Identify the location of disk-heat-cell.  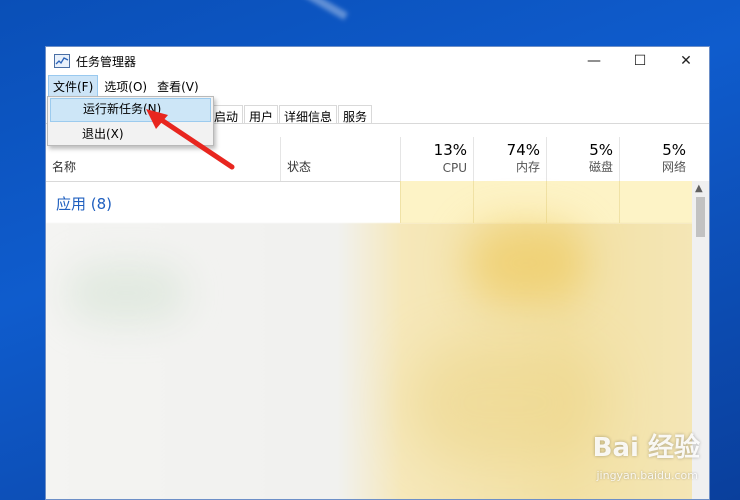
(582, 202).